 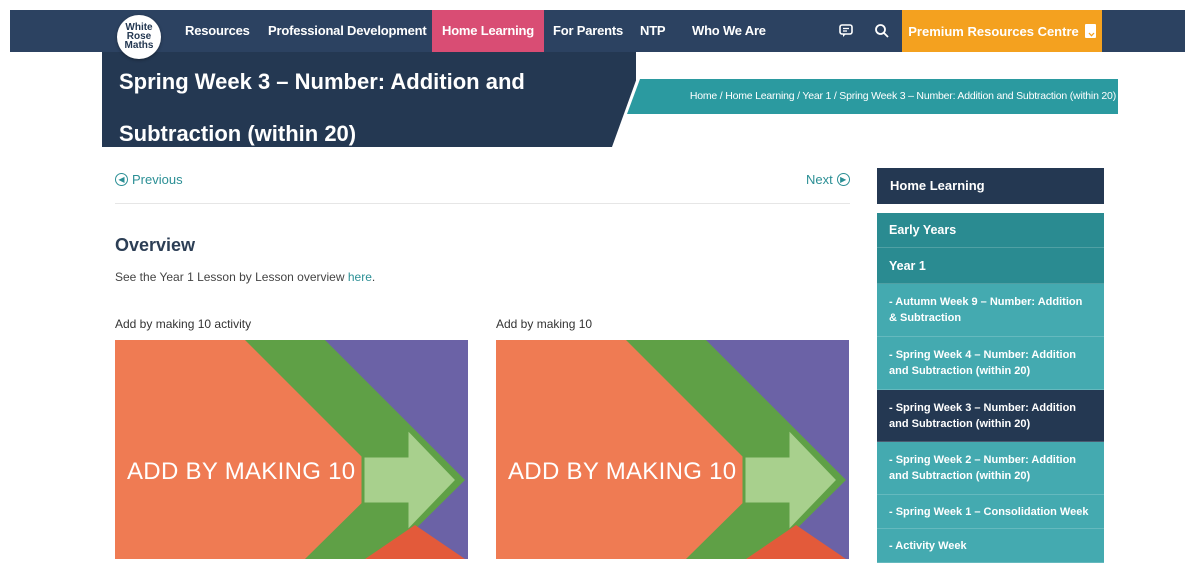 What do you see at coordinates (990, 512) in the screenshot?
I see `sidebar-item-spring-week-1: - Spring Week 1 – Consolidation Week` at bounding box center [990, 512].